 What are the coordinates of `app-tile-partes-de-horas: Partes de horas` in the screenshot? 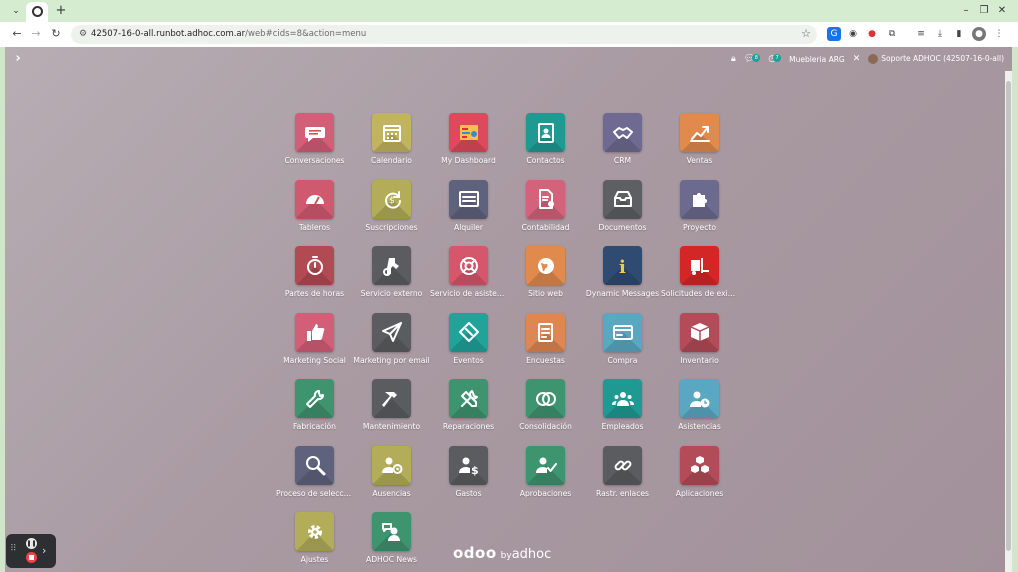 It's located at (314, 279).